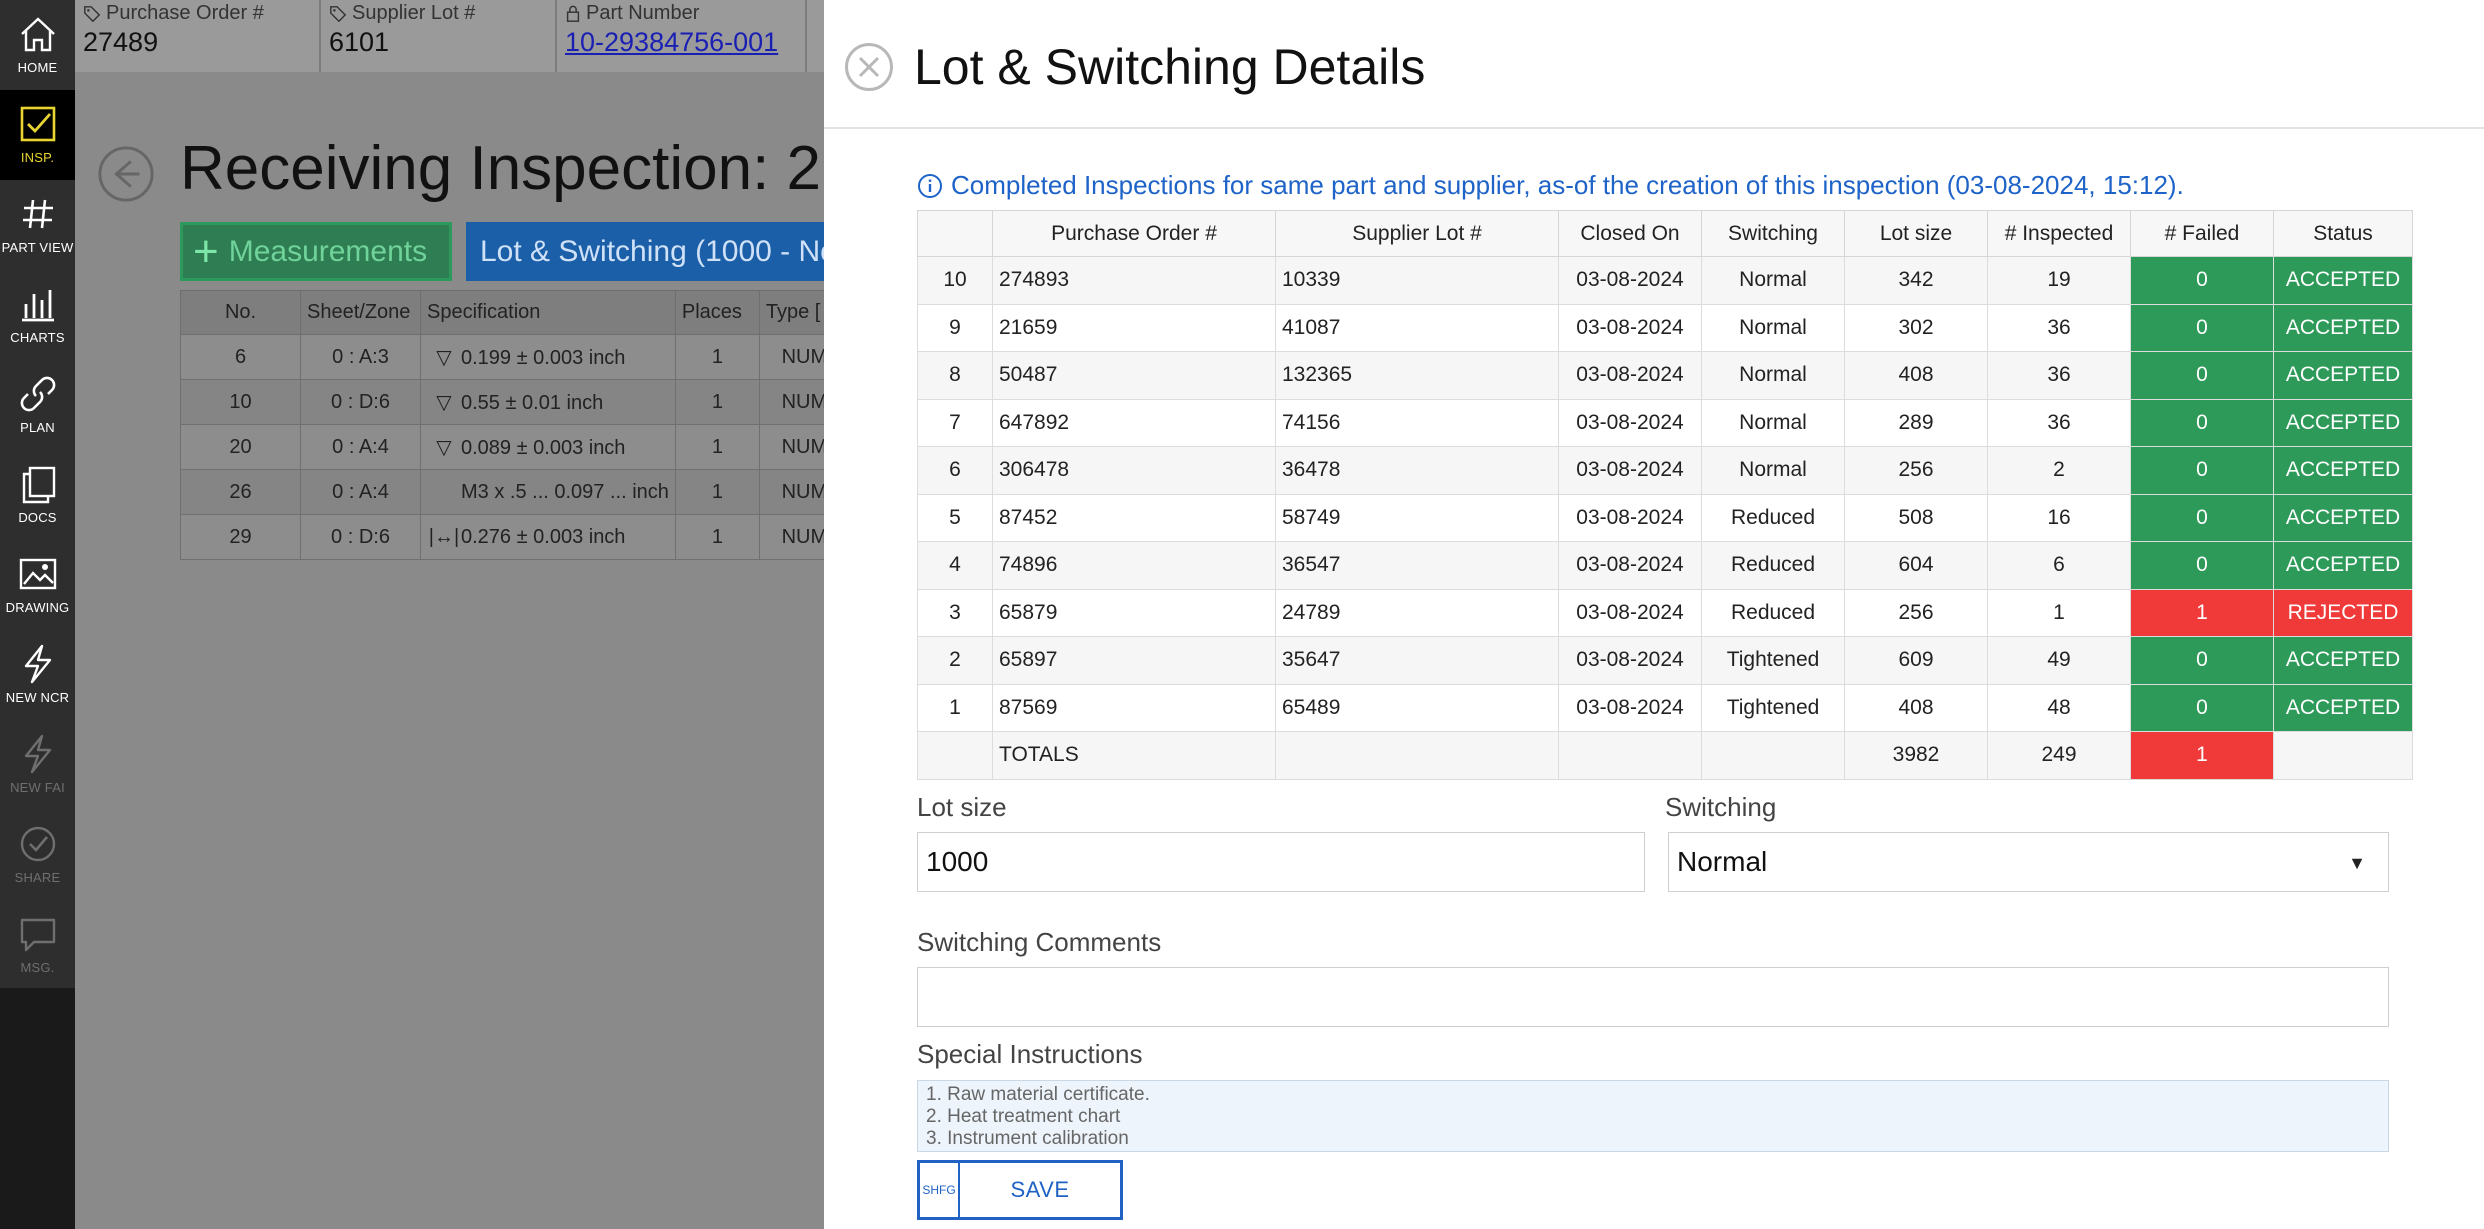 The height and width of the screenshot is (1229, 2484). Describe the element at coordinates (515, 492) in the screenshot. I see `spec-row: 26 0 : A:4 M3 x .5 ... 0.097 ... inch 1 NUM` at that location.